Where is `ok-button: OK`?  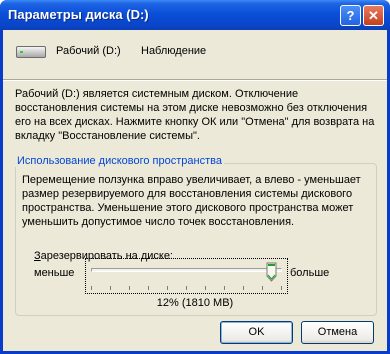 ok-button: OK is located at coordinates (256, 332).